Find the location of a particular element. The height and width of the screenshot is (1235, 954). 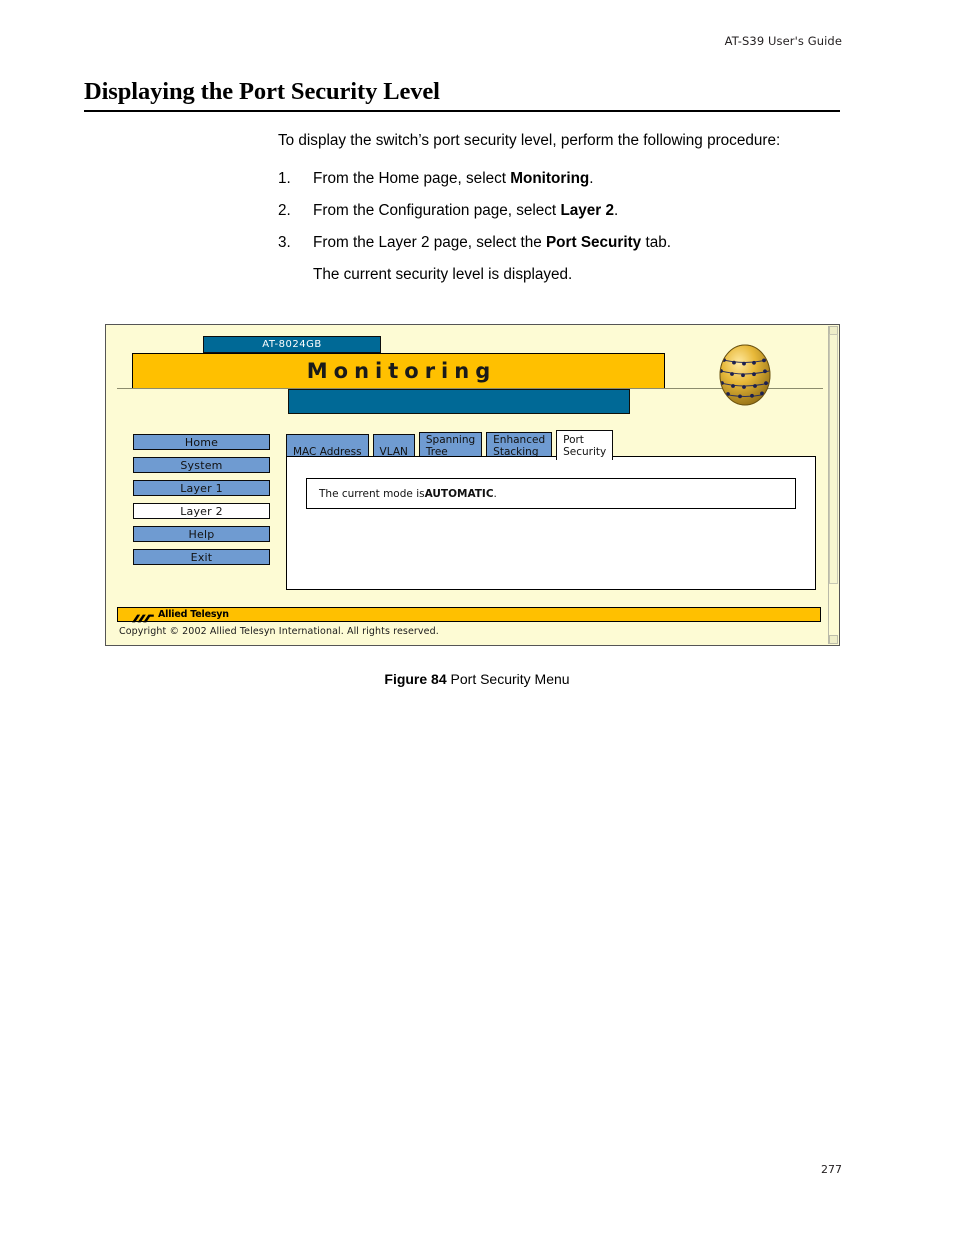

figure-caption-text: Port Security Menu is located at coordinates (510, 679).